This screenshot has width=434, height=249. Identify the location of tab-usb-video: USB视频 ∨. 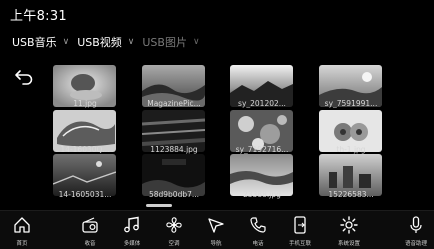
(109, 42).